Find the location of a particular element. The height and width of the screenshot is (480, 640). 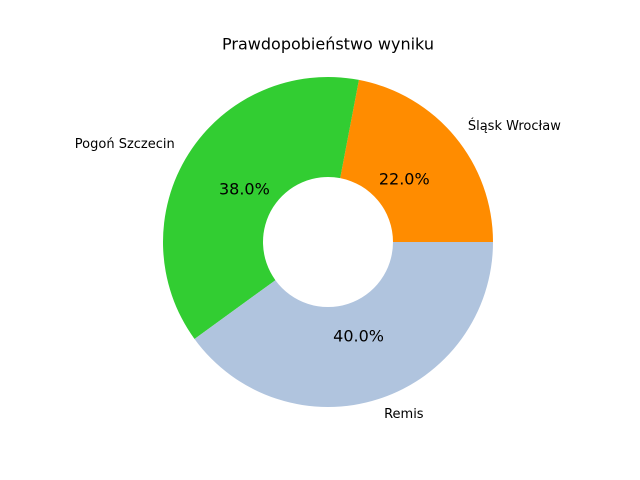

slice-percent-label-2: 38.0% is located at coordinates (244, 188).